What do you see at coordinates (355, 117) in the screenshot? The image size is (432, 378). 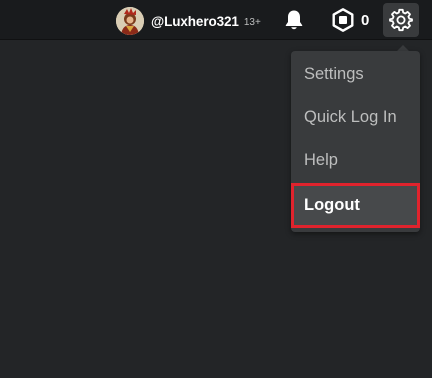 I see `menu-item-quick-log-in: Quick Log In` at bounding box center [355, 117].